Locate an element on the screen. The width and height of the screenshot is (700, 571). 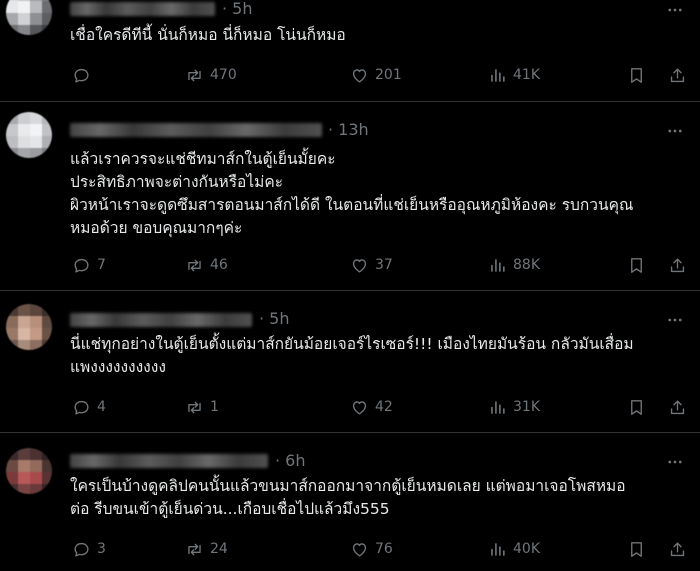
view-count: 40K is located at coordinates (526, 549).